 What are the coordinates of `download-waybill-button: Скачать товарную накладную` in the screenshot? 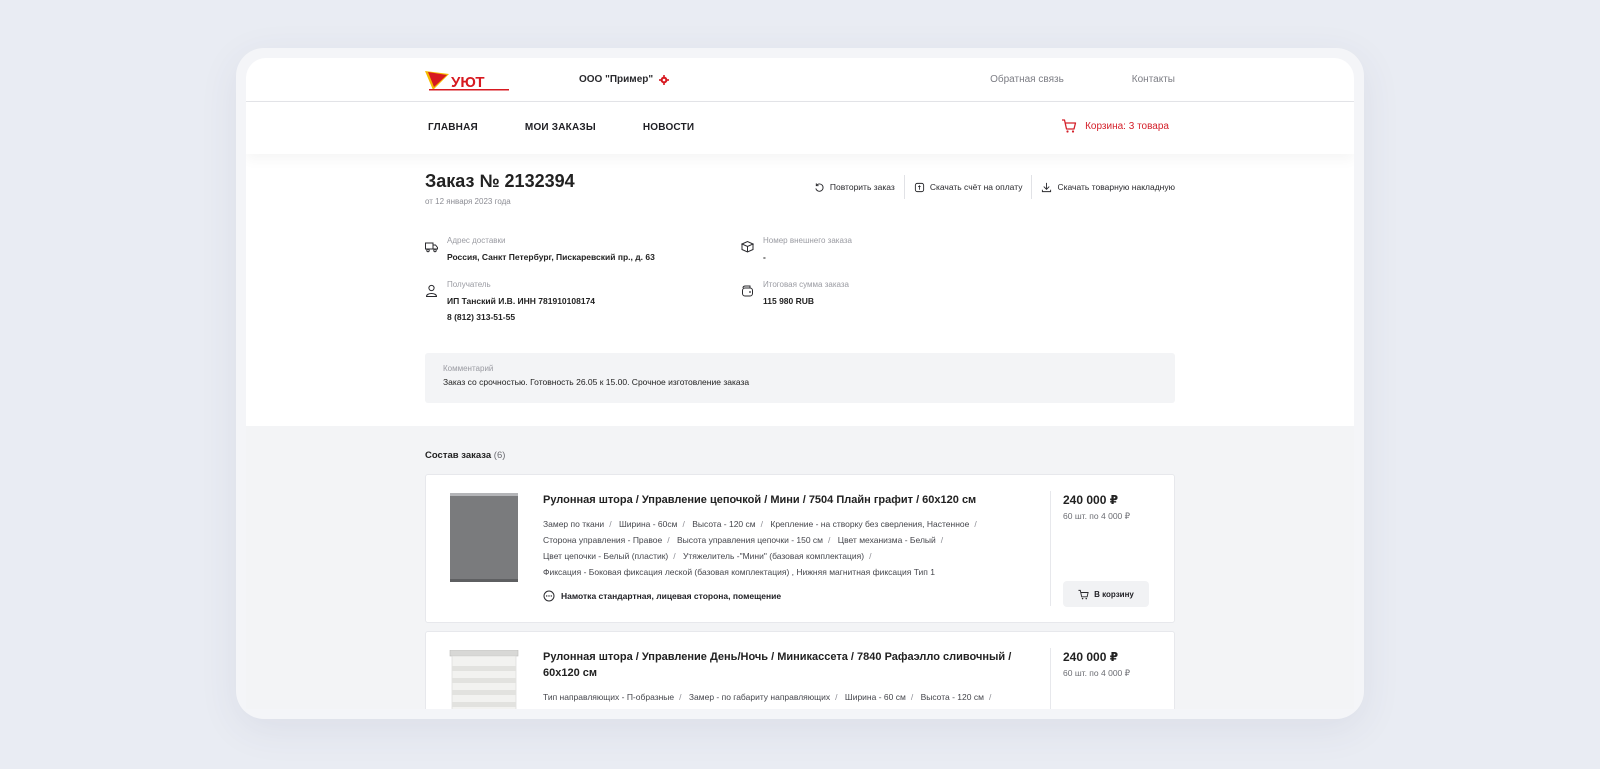 It's located at (1103, 187).